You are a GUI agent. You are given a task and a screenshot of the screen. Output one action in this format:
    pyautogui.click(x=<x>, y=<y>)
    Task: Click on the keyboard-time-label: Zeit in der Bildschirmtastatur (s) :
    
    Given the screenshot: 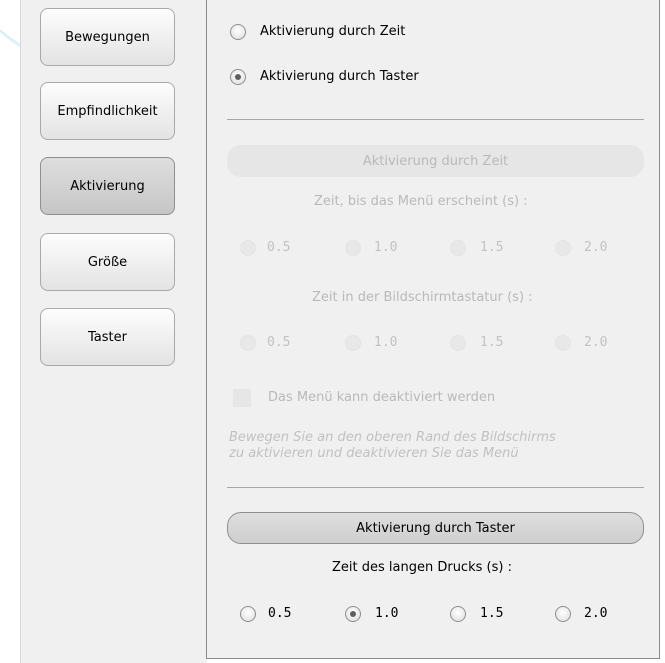 What is the action you would take?
    pyautogui.click(x=422, y=297)
    